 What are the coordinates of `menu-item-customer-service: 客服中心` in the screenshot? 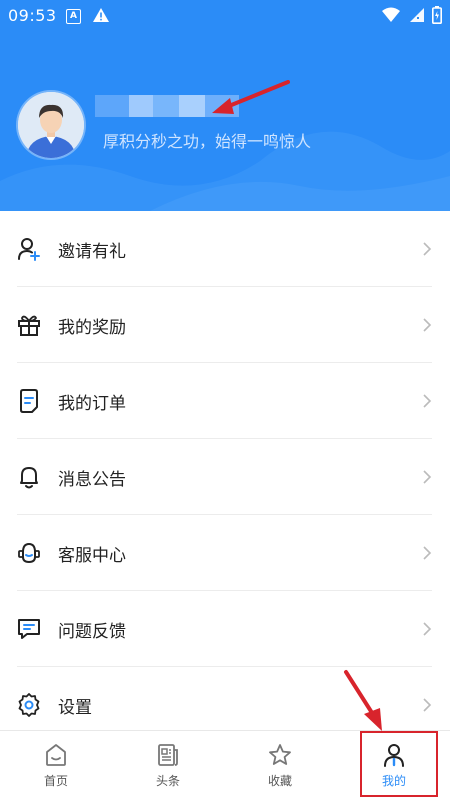 It's located at (225, 553).